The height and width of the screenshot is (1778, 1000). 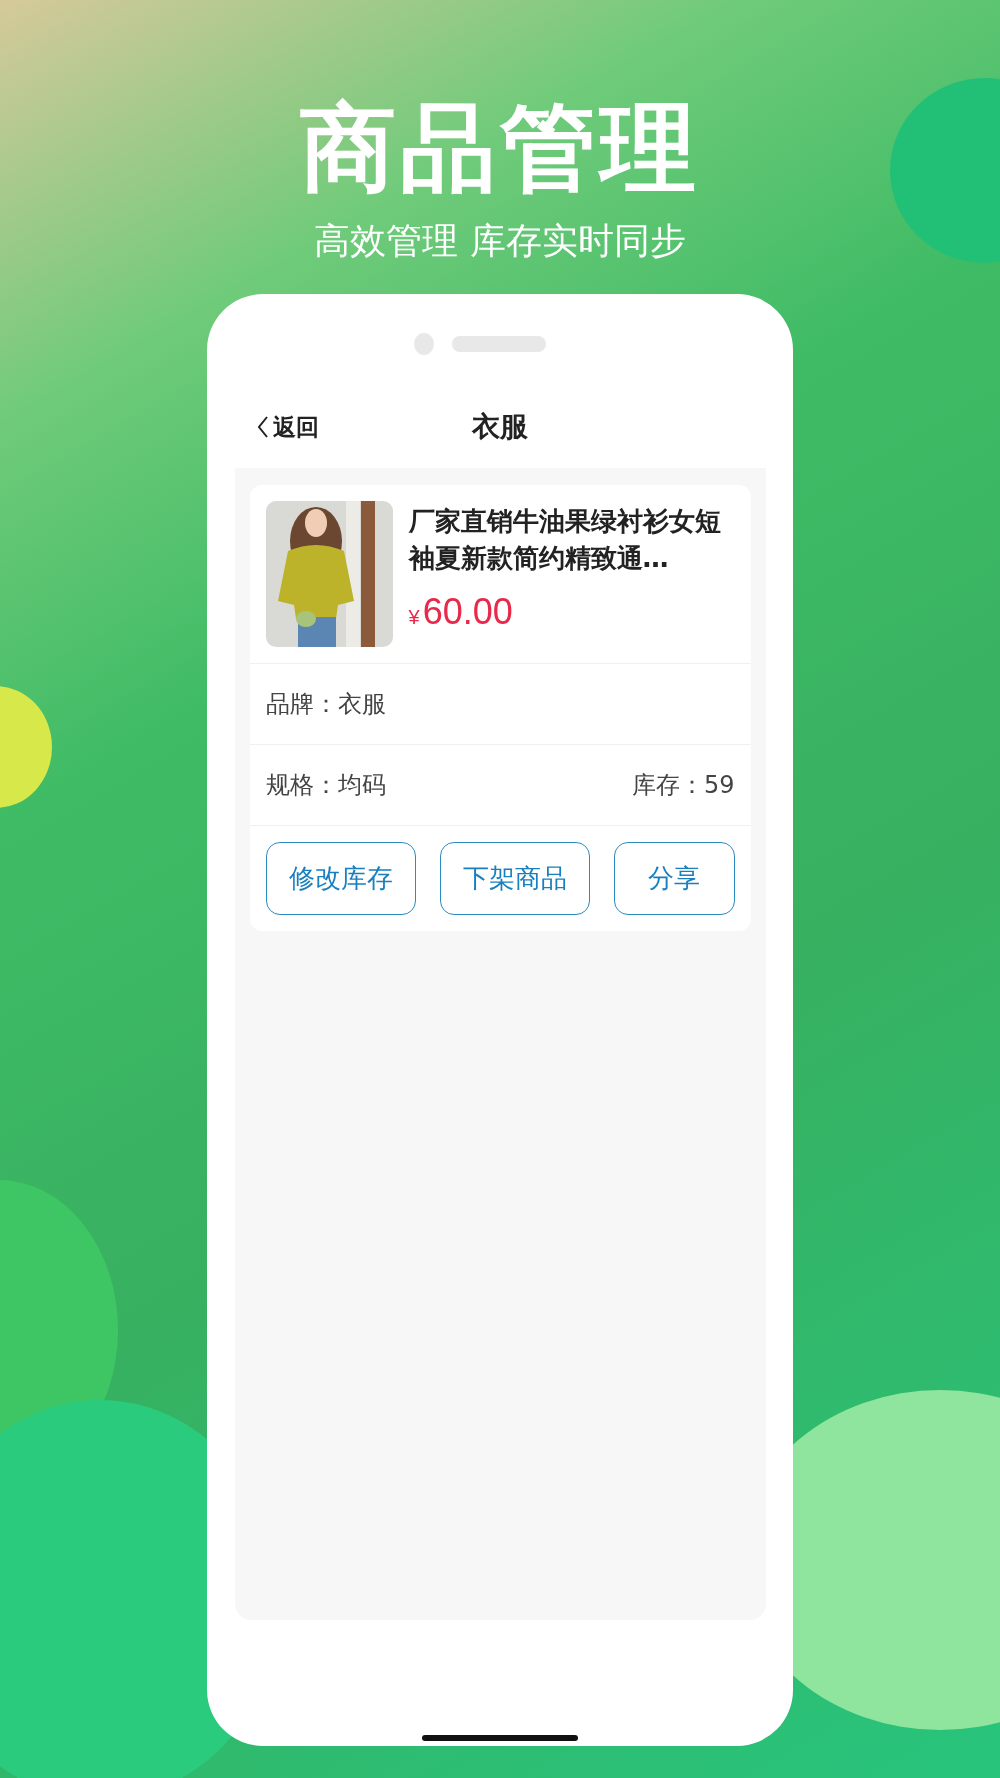 What do you see at coordinates (500, 241) in the screenshot?
I see `tagline: 高效管理 库存实时同步` at bounding box center [500, 241].